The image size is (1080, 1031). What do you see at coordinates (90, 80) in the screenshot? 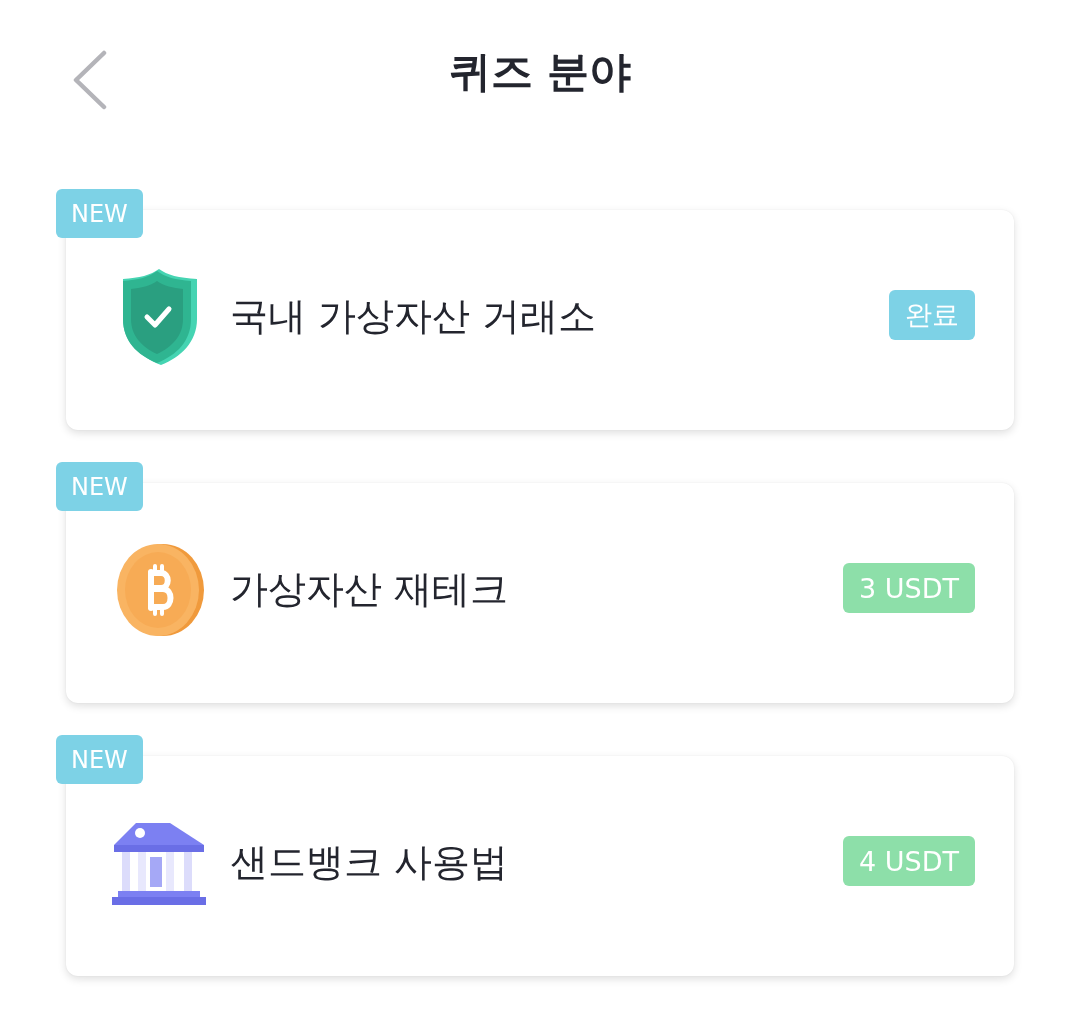
I see `back-chevron-icon` at bounding box center [90, 80].